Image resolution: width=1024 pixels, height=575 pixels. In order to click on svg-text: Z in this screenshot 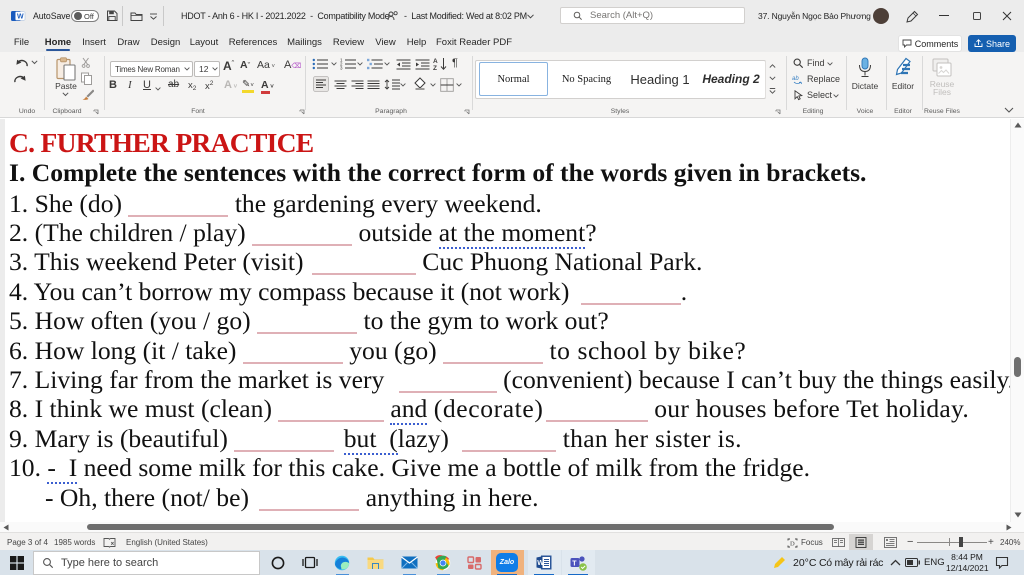, I will do `click(435, 68)`.